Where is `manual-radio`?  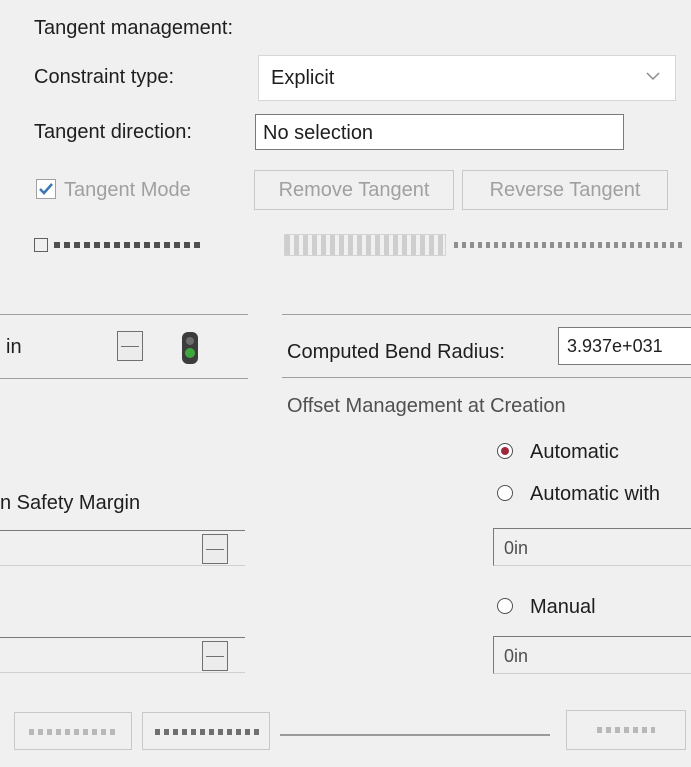
manual-radio is located at coordinates (505, 606).